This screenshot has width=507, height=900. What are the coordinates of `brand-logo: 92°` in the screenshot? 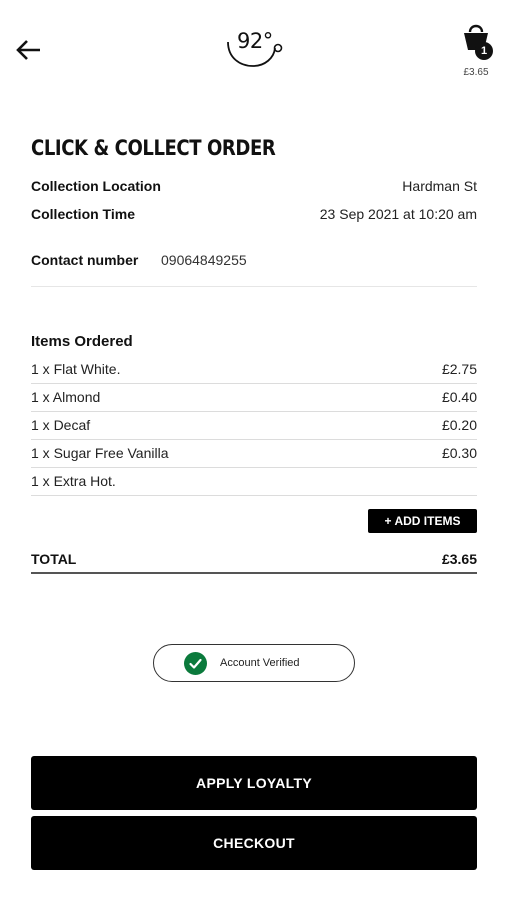 It's located at (255, 48).